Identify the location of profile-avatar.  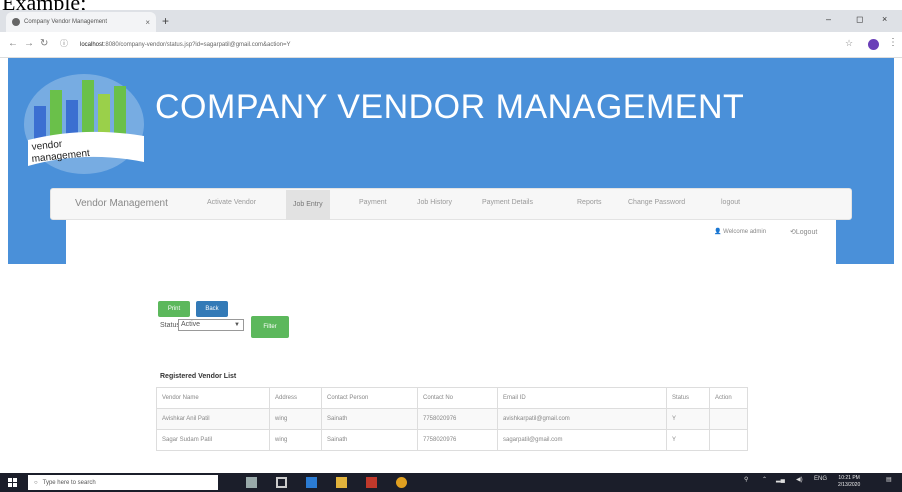
(873, 44).